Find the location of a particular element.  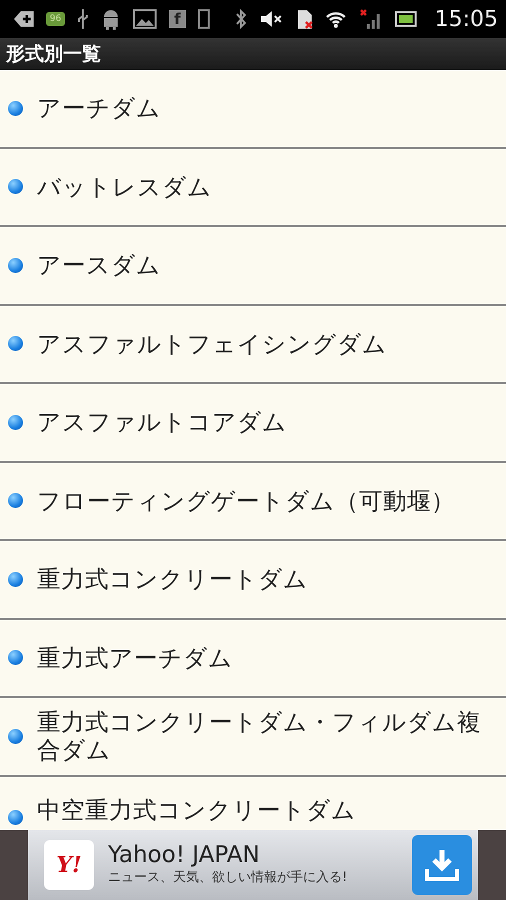

phone-icon is located at coordinates (204, 19).